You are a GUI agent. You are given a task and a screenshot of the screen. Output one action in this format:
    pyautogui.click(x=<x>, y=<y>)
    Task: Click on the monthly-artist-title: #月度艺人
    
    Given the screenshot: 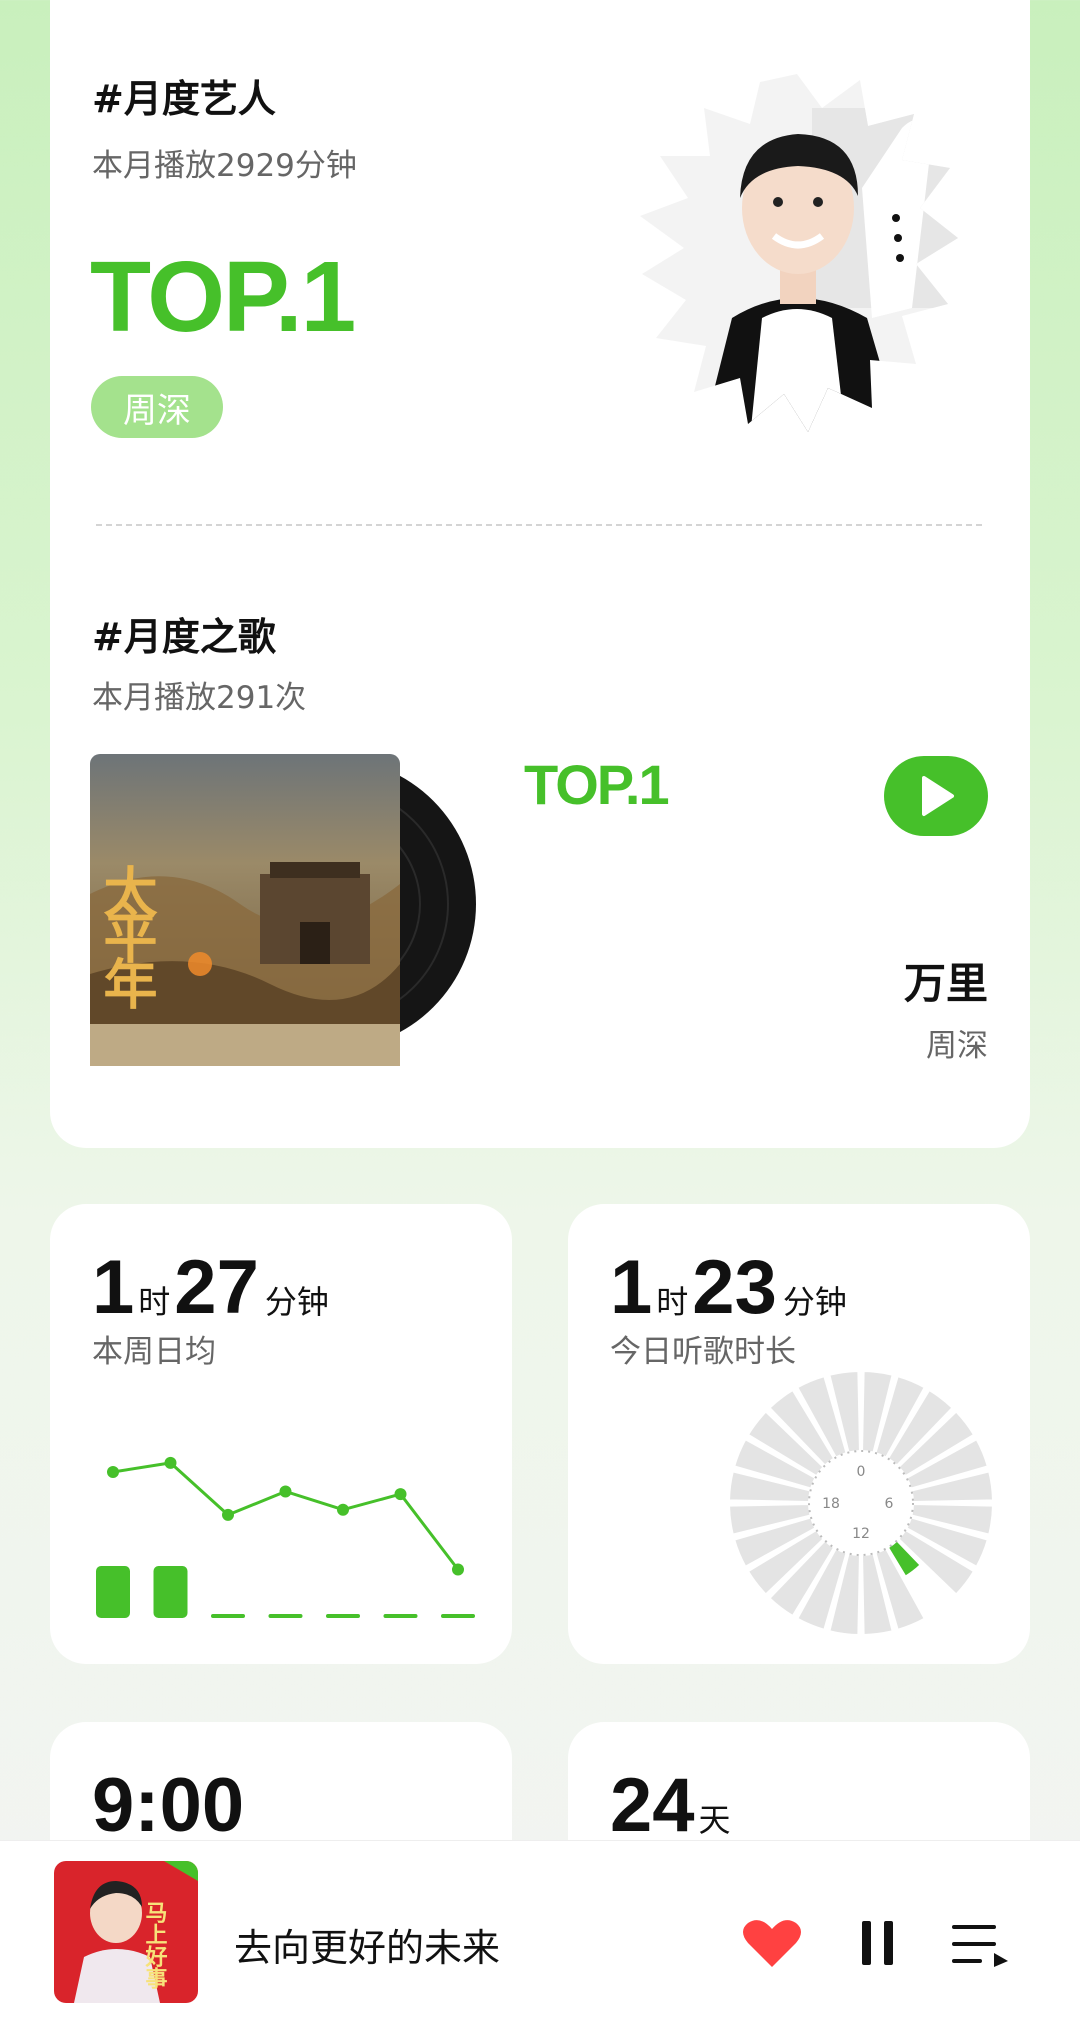 What is the action you would take?
    pyautogui.click(x=184, y=99)
    